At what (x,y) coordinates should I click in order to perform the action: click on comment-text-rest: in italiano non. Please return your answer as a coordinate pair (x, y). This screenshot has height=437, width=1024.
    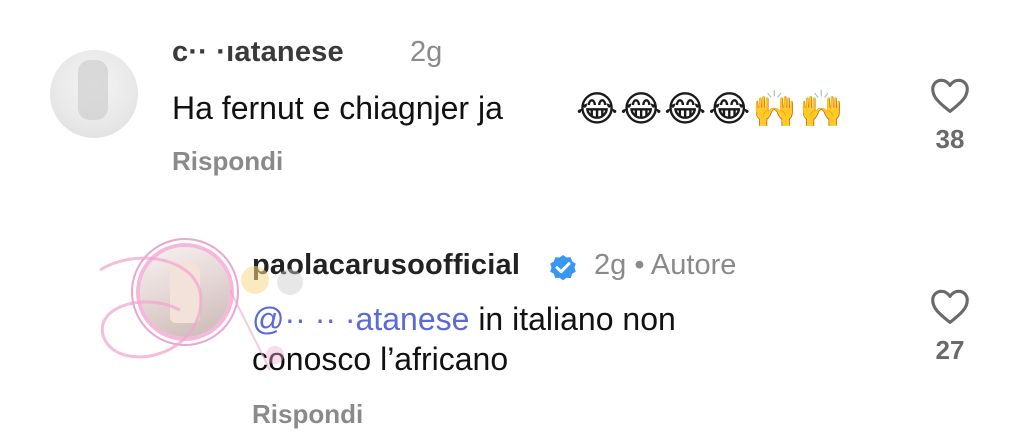
    Looking at the image, I should click on (572, 319).